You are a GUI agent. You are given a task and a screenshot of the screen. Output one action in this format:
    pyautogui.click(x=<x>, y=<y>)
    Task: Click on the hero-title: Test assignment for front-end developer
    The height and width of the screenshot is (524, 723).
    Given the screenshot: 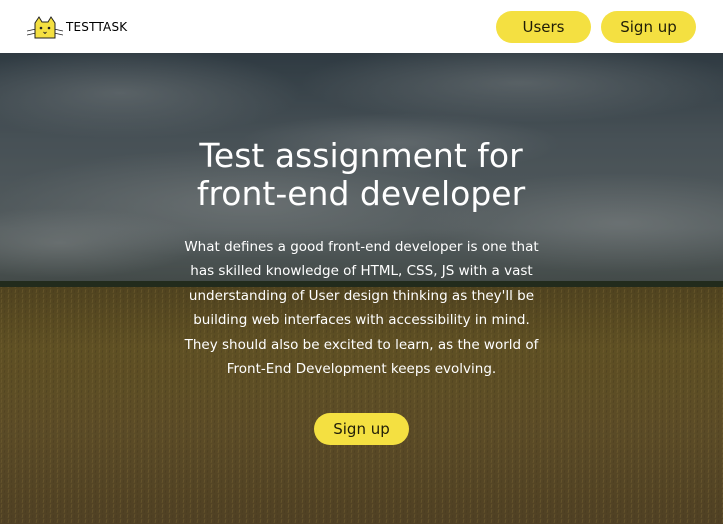 What is the action you would take?
    pyautogui.click(x=361, y=174)
    